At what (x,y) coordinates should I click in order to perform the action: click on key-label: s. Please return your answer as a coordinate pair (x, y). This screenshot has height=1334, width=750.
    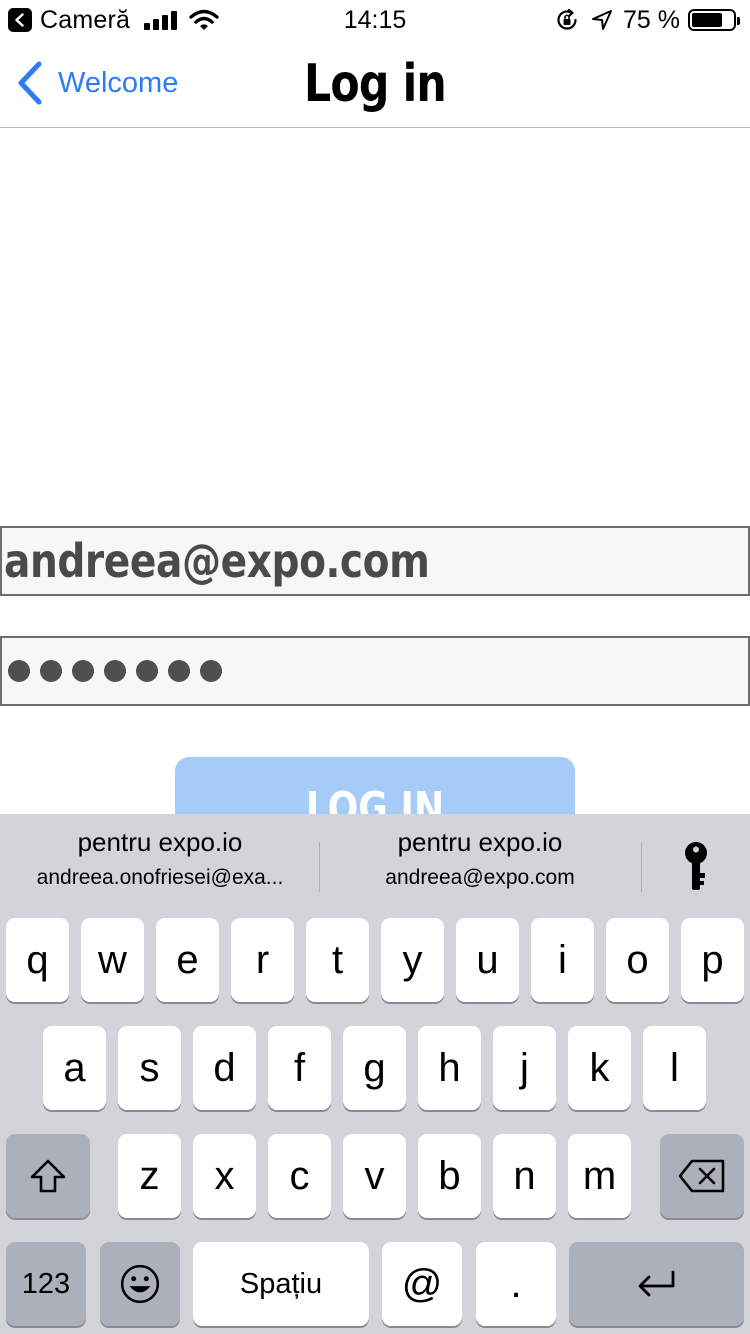
    Looking at the image, I should click on (150, 1068).